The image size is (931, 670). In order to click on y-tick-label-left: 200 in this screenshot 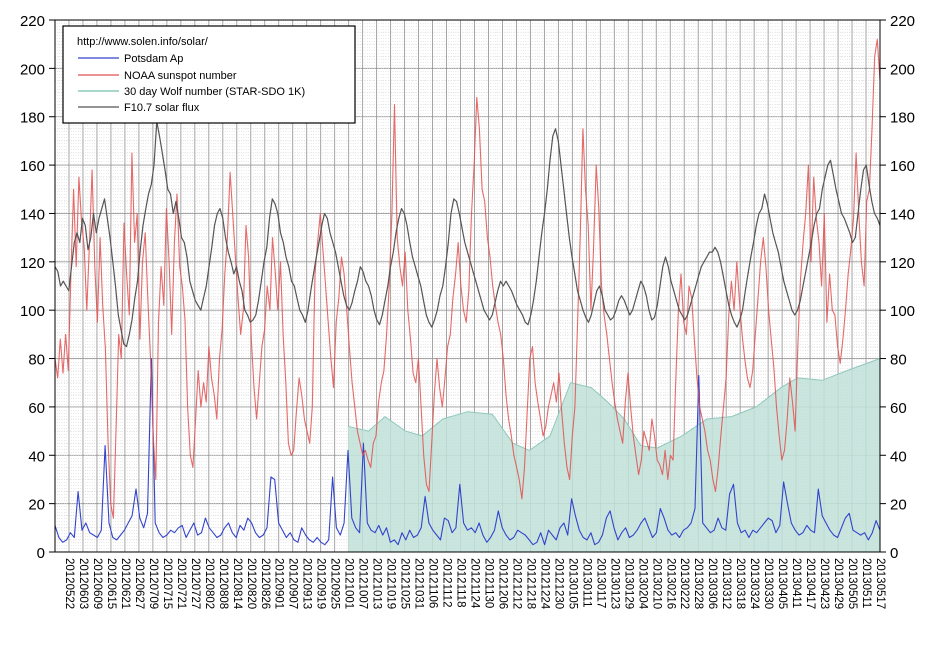, I will do `click(32, 69)`.